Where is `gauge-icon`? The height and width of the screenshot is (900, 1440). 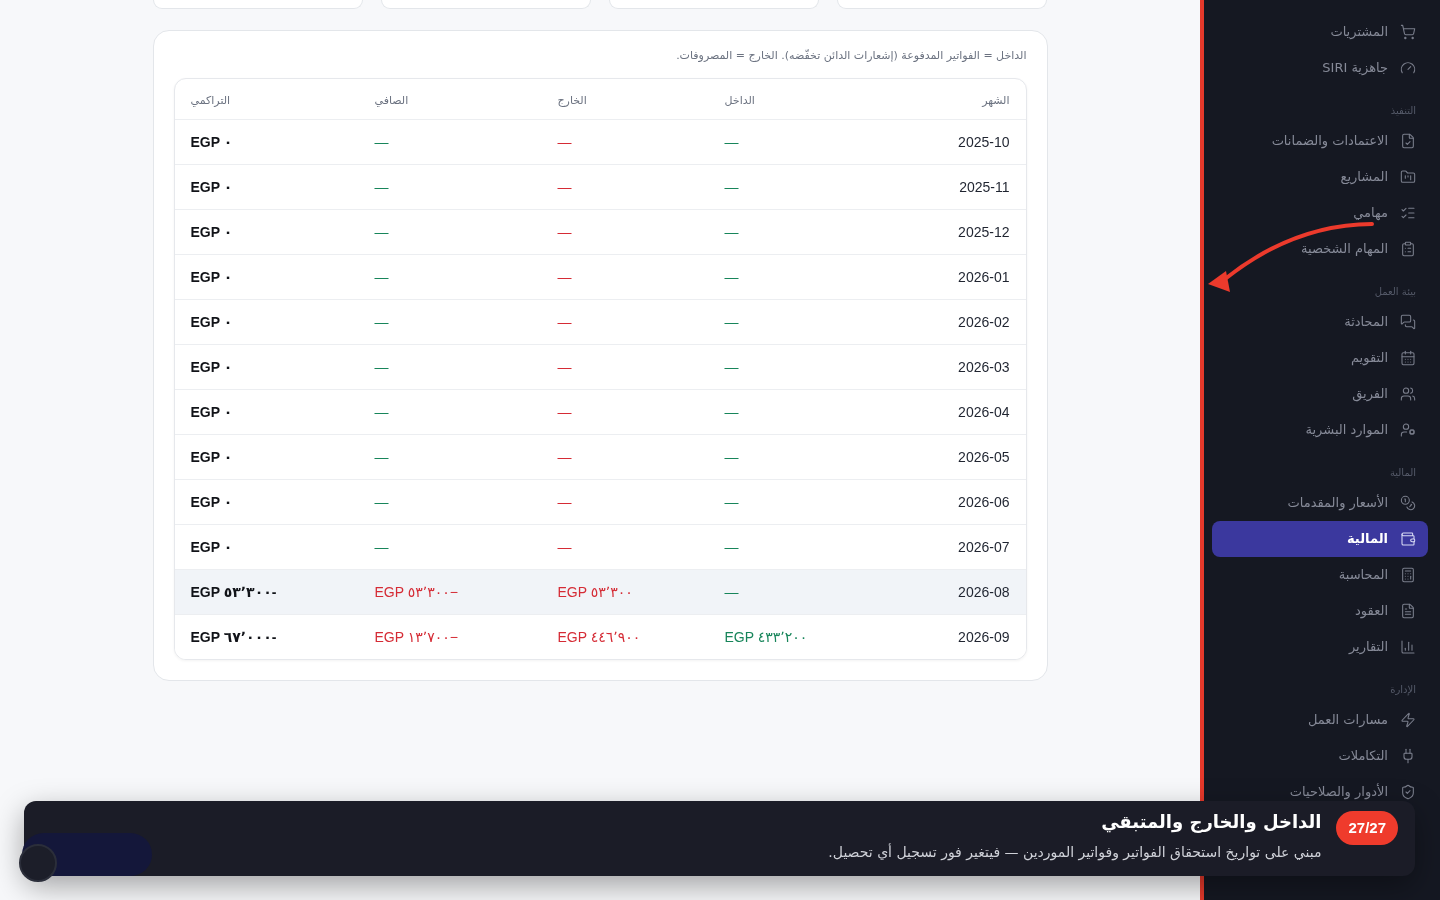
gauge-icon is located at coordinates (1408, 68).